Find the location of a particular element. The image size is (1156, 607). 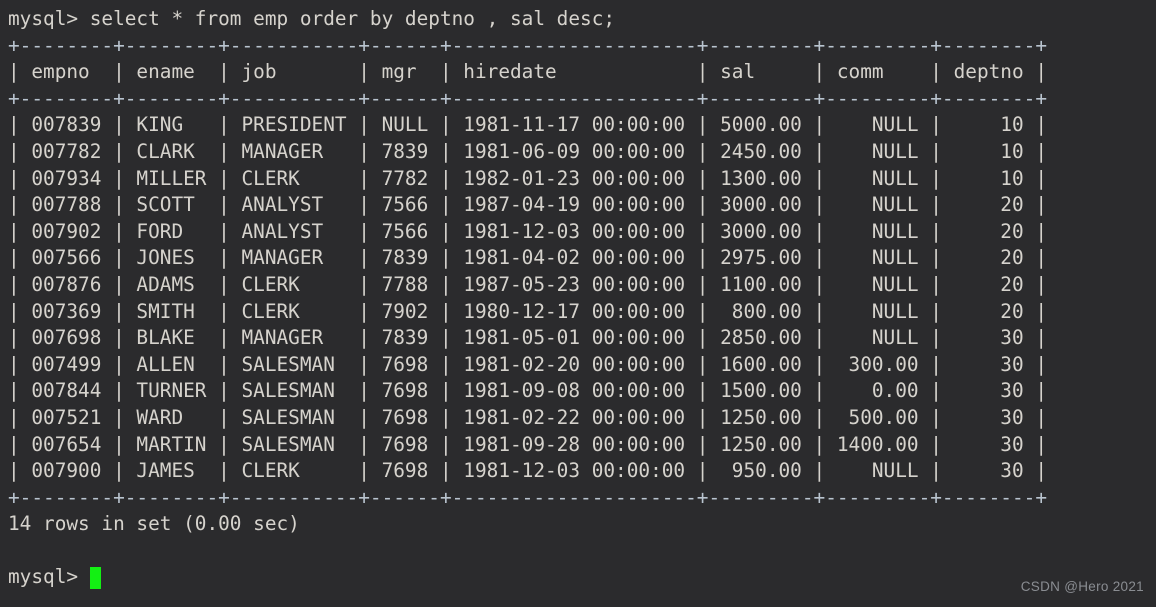

input-prompt-line: mysql> is located at coordinates (582, 577).